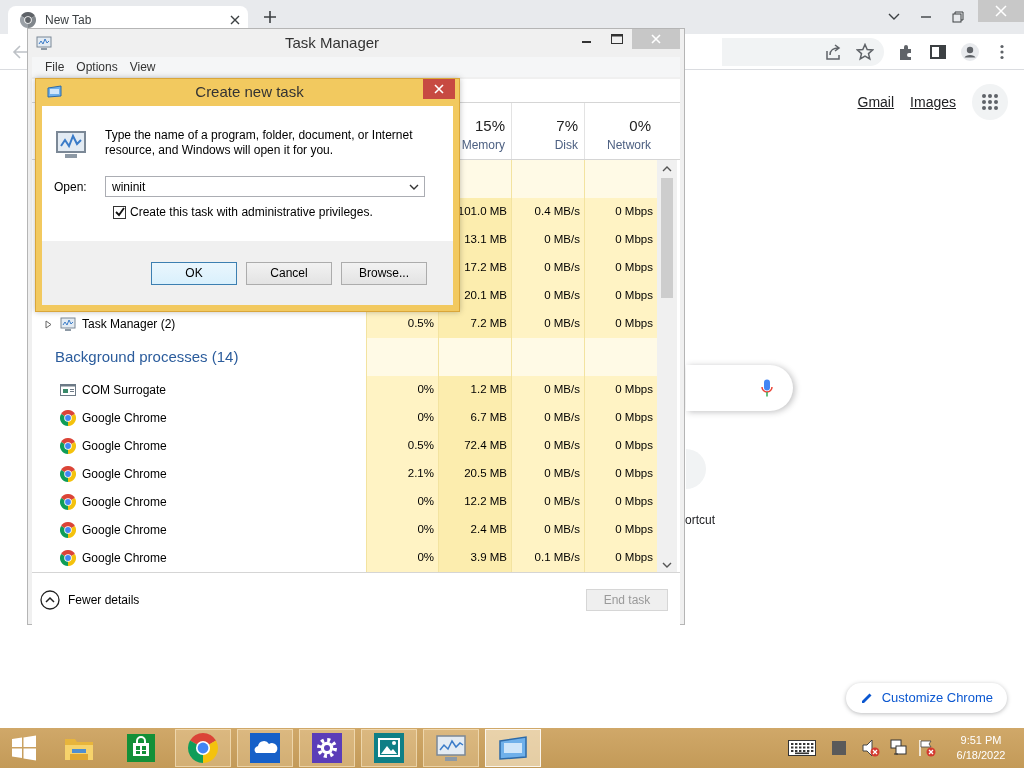 The height and width of the screenshot is (768, 1024). What do you see at coordinates (474, 324) in the screenshot?
I see `table-cell: 7.2 MB` at bounding box center [474, 324].